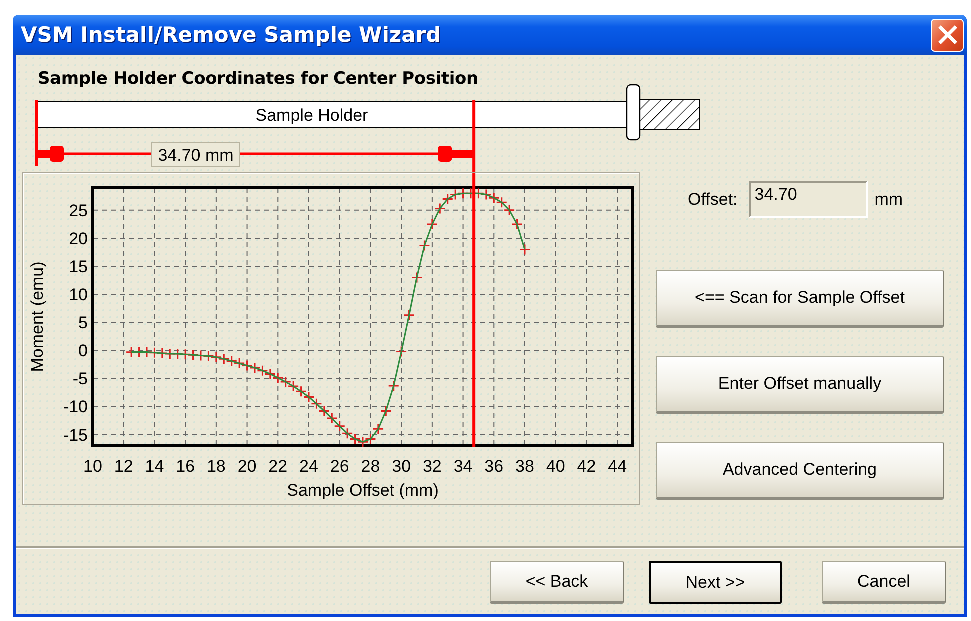  I want to click on tick-label: -5, so click(80, 379).